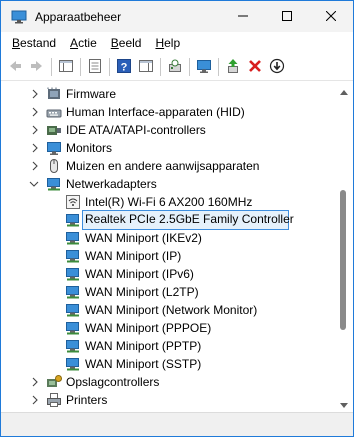 This screenshot has height=437, width=354. What do you see at coordinates (143, 238) in the screenshot?
I see `tree-item-label: WAN Miniport (IKEv2)` at bounding box center [143, 238].